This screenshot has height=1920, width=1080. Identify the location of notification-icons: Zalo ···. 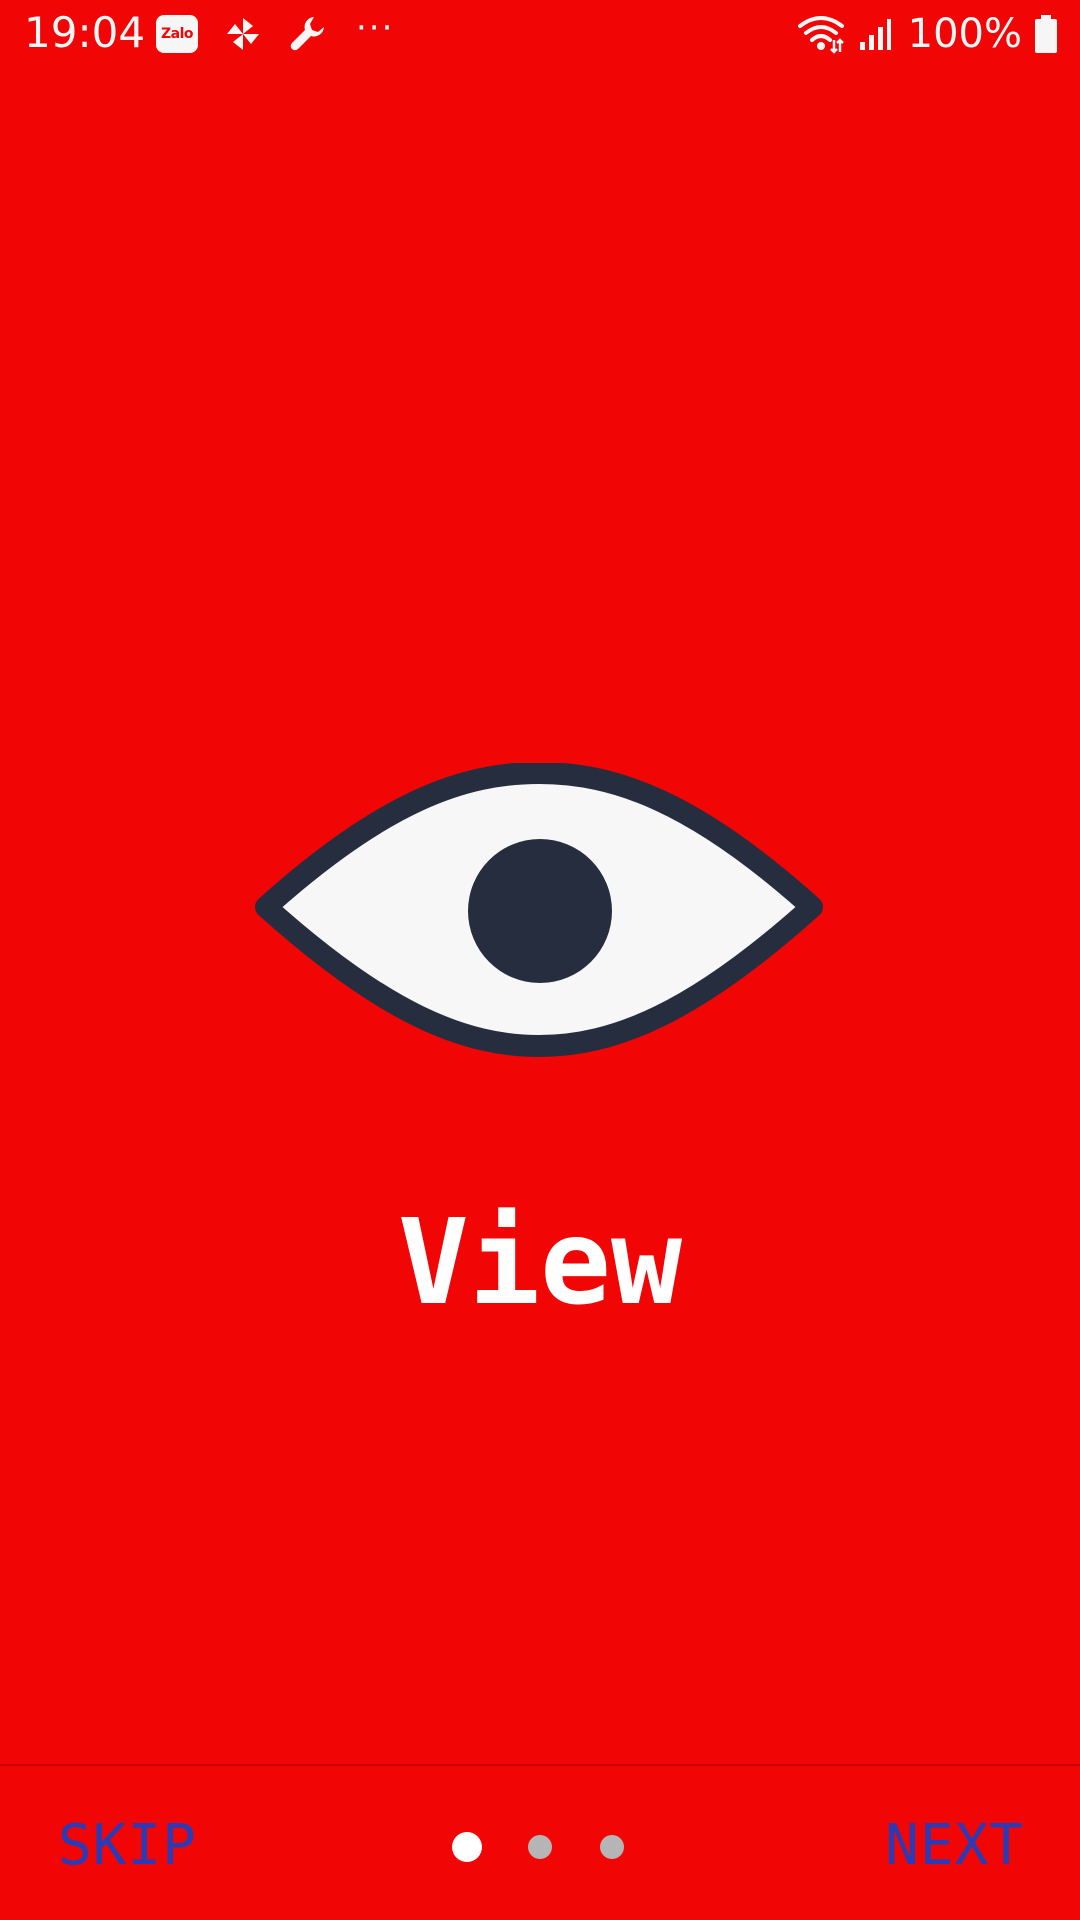
(275, 32).